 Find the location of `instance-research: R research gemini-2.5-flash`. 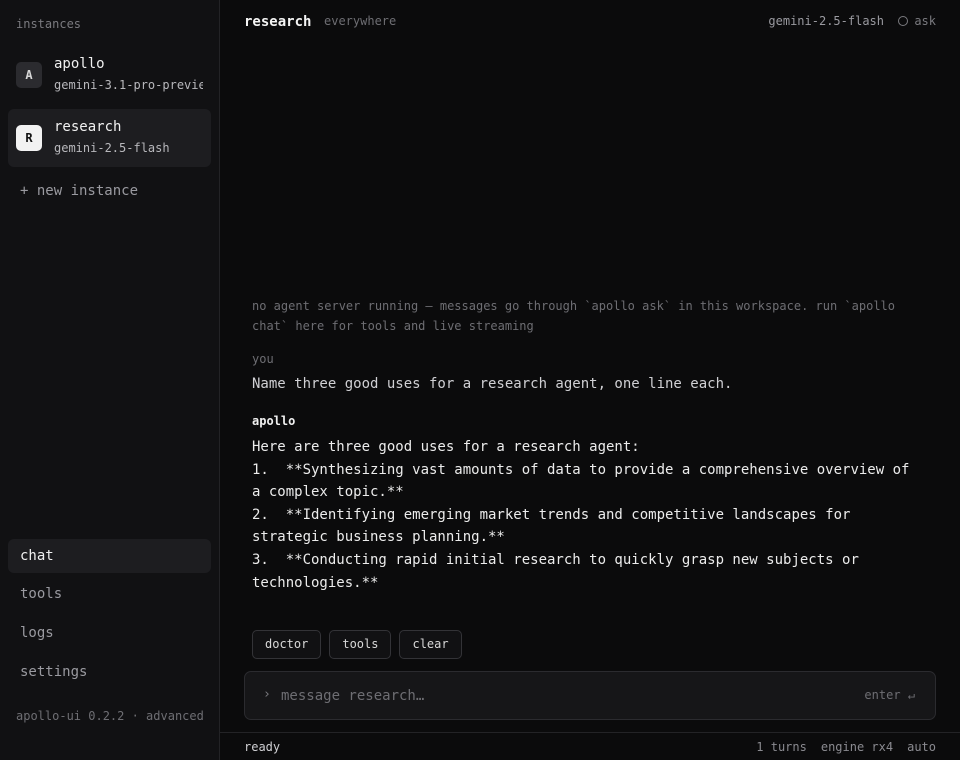

instance-research: R research gemini-2.5-flash is located at coordinates (109, 138).